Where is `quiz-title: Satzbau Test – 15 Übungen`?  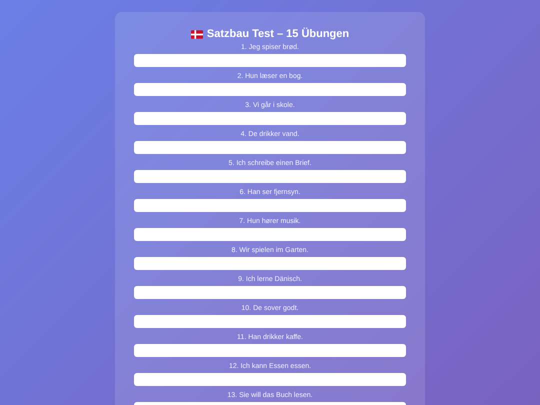
quiz-title: Satzbau Test – 15 Übungen is located at coordinates (278, 34).